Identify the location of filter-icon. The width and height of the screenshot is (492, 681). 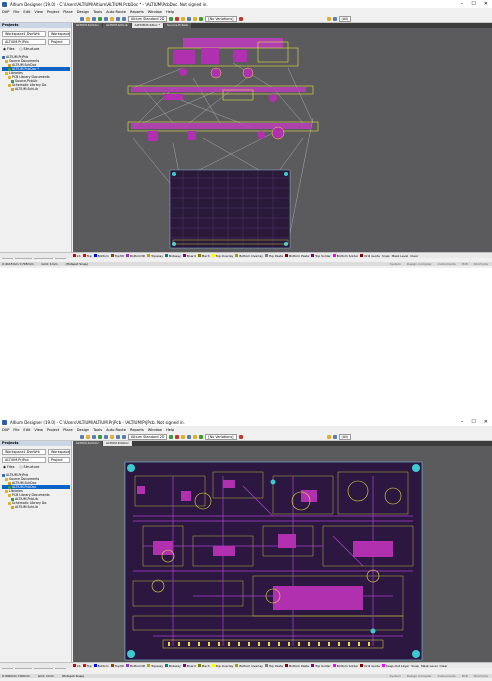
(328, 18).